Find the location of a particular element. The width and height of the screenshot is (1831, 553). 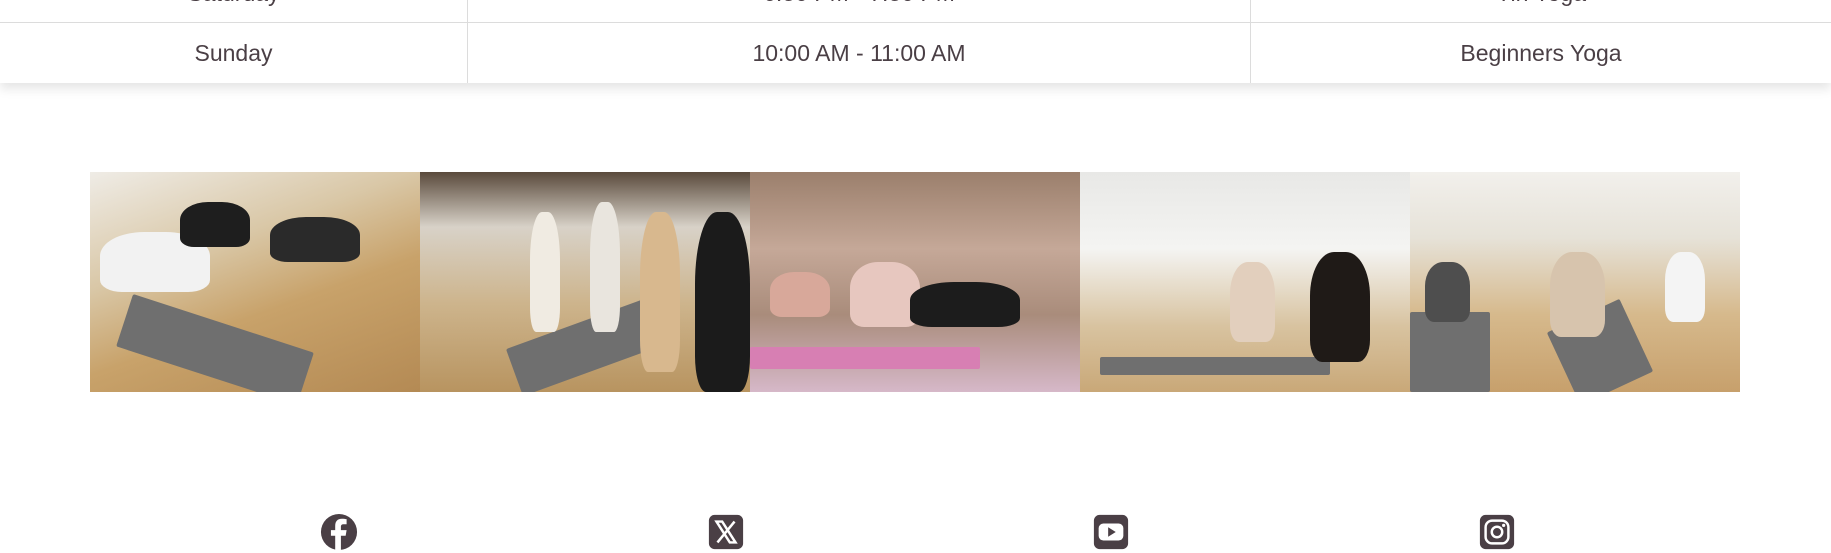

instagram-icon is located at coordinates (1497, 532).